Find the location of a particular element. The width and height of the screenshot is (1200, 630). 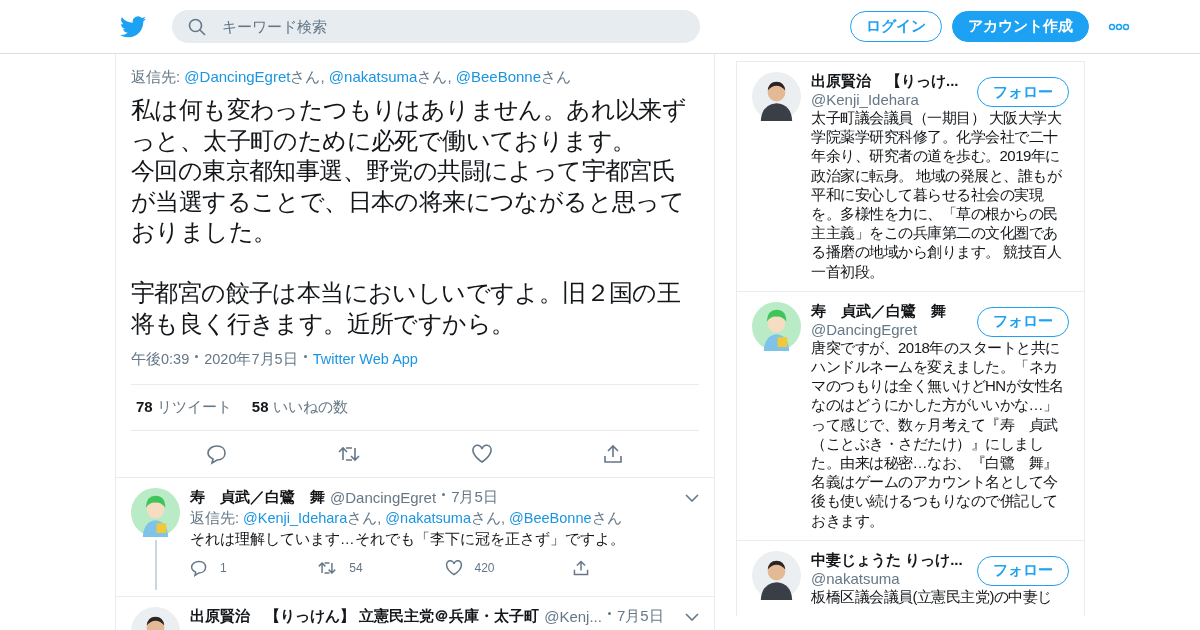

profile-bio: 板橋区議会議員(立憲民主党)の中妻じ is located at coordinates (932, 596).